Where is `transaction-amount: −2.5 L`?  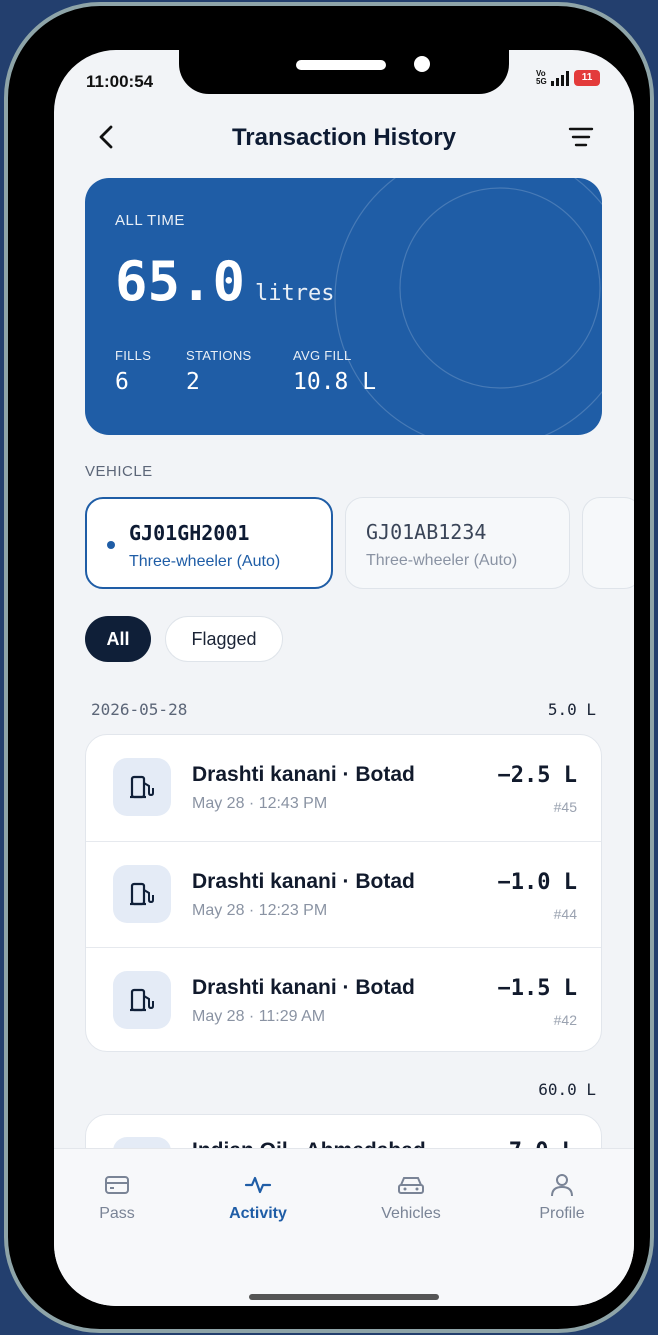 transaction-amount: −2.5 L is located at coordinates (537, 775).